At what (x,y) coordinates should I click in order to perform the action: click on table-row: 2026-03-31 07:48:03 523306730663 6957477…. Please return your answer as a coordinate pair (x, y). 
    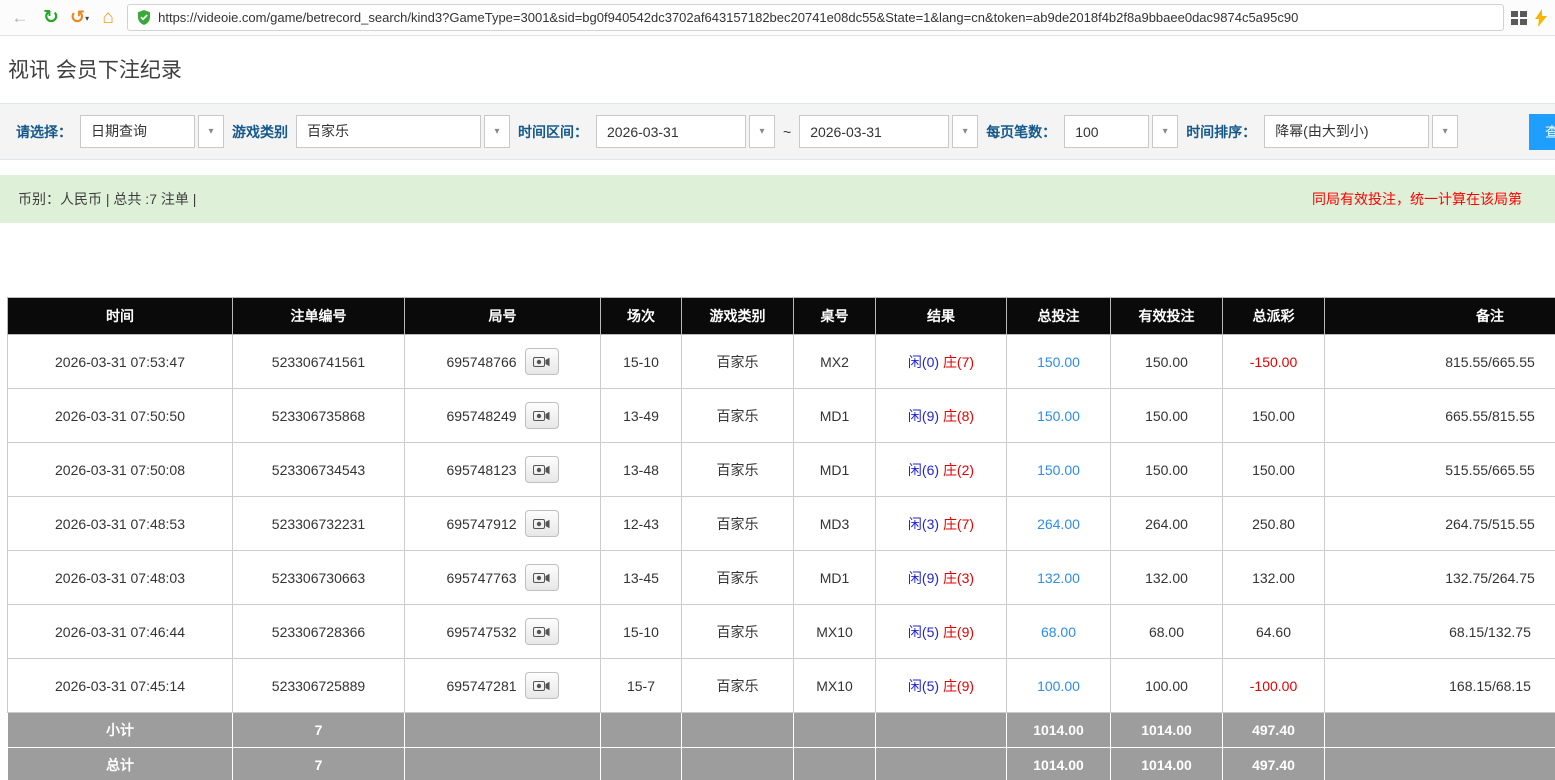
    Looking at the image, I should click on (781, 577).